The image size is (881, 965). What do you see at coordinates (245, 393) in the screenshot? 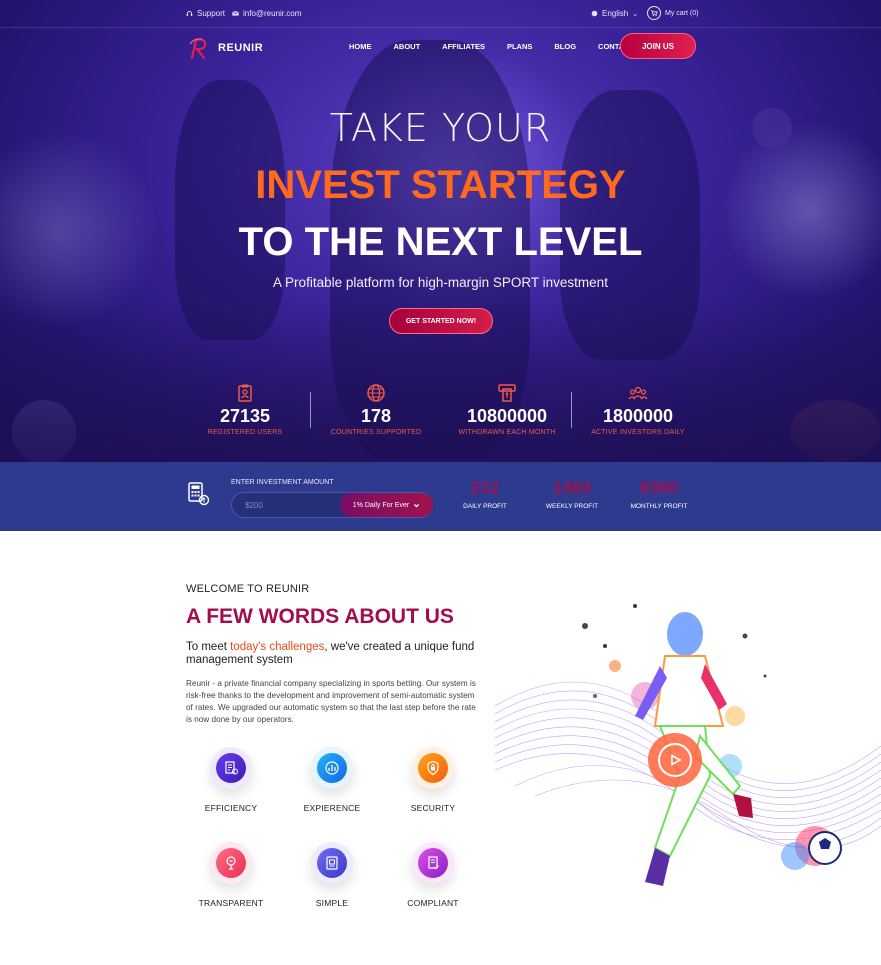
I see `clipboard-user-icon` at bounding box center [245, 393].